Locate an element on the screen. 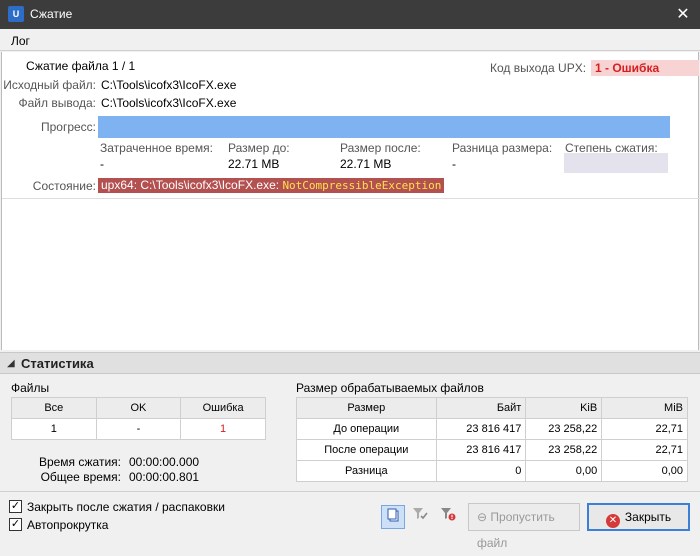 This screenshot has width=700, height=556. close-after-checkbox: ✓ is located at coordinates (15, 506).